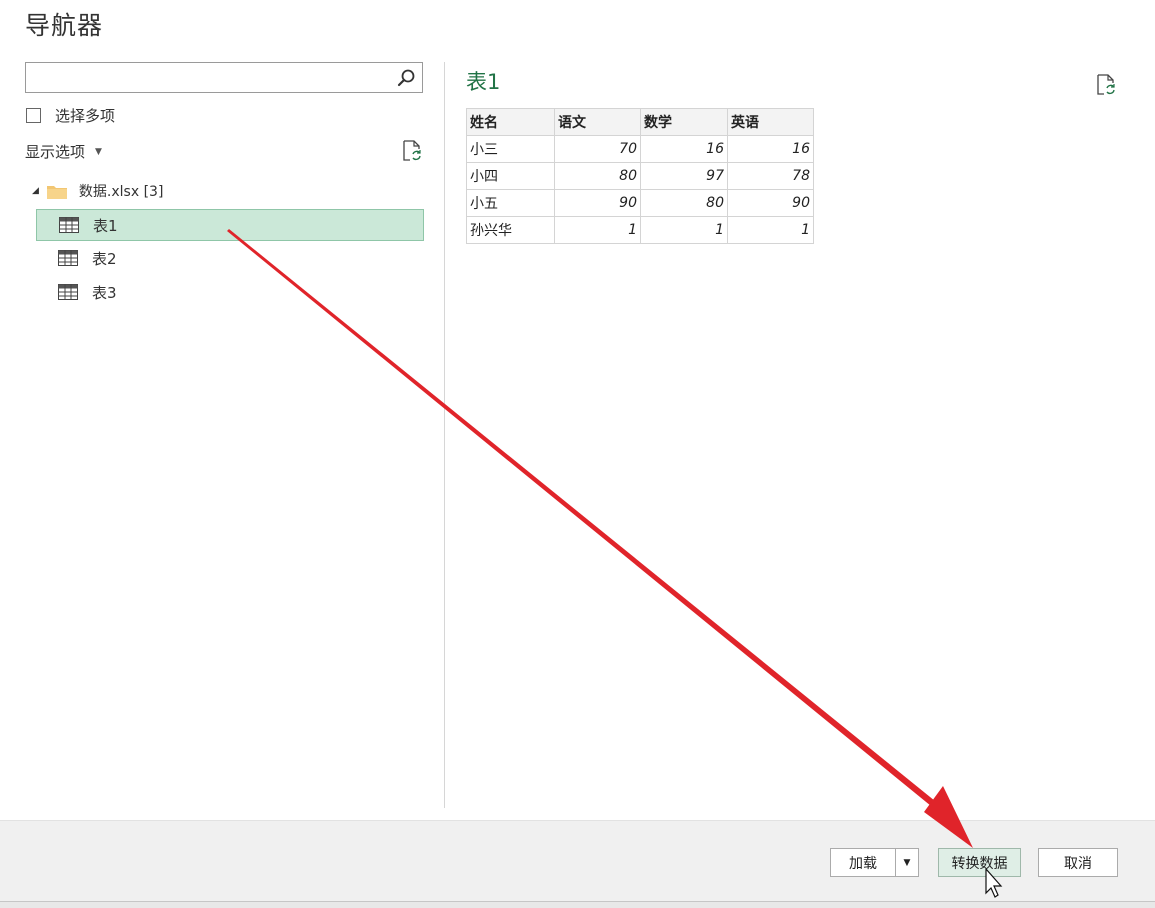 The width and height of the screenshot is (1155, 908). Describe the element at coordinates (64, 25) in the screenshot. I see `dialog-title: 导航器` at that location.